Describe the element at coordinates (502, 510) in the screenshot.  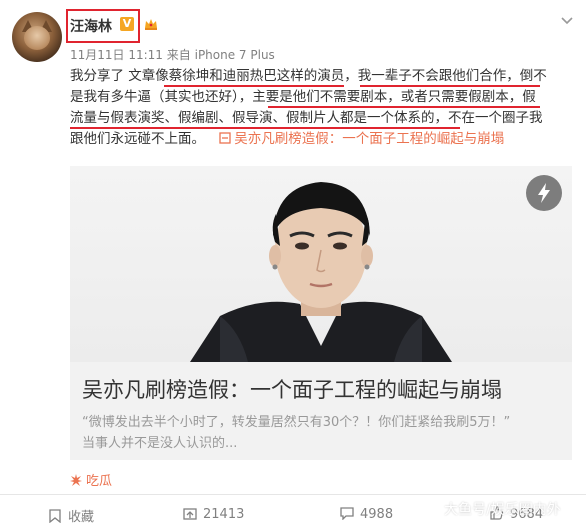
I see `watermark: 大鱼号/娱乐圈内外` at that location.